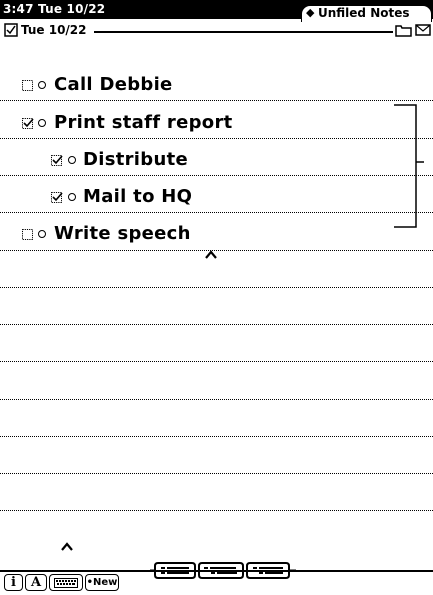 The height and width of the screenshot is (595, 433). Describe the element at coordinates (216, 88) in the screenshot. I see `checklist-item: Call Debbie` at that location.